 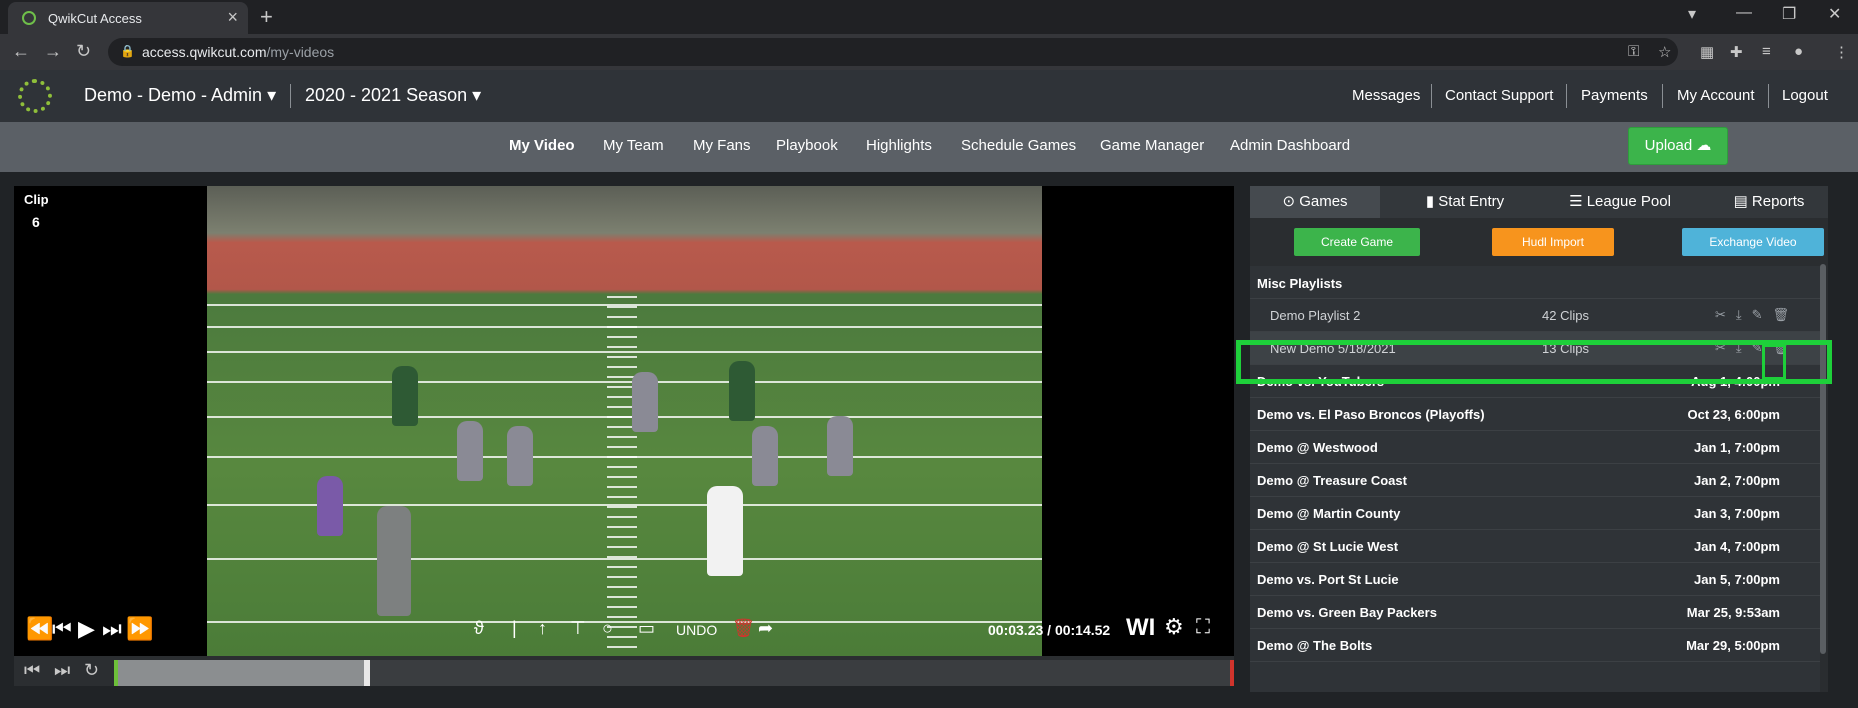 I want to click on upload-button: Upload ☁, so click(x=1678, y=146).